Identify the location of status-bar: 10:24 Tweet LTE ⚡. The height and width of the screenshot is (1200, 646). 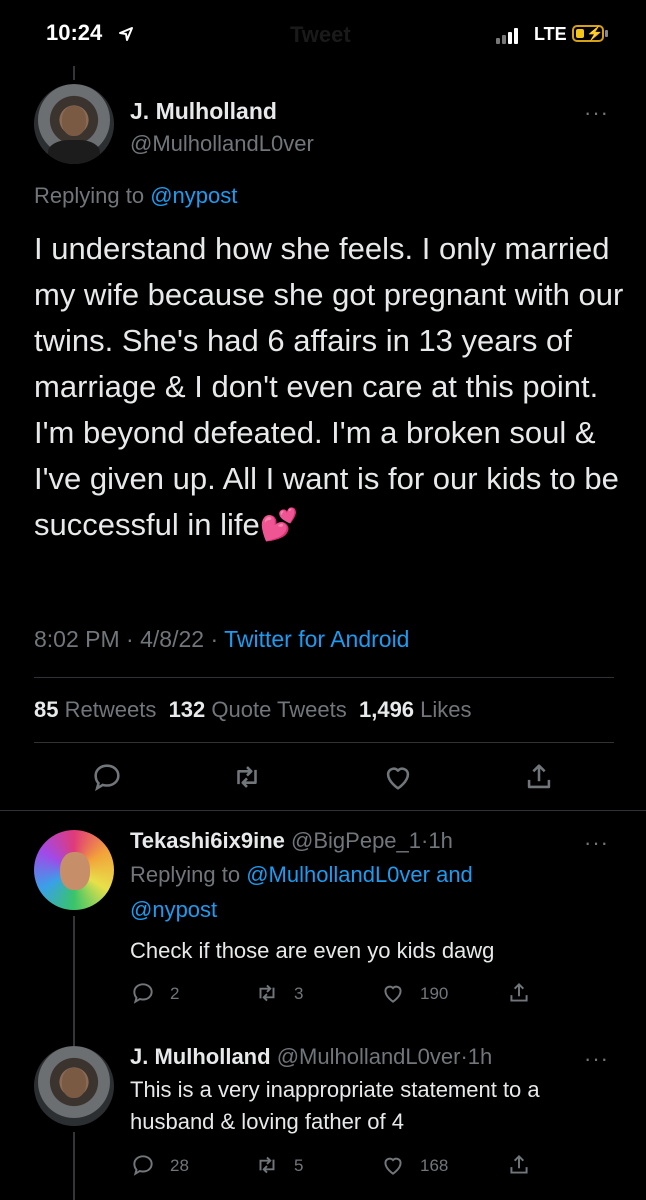
(323, 35).